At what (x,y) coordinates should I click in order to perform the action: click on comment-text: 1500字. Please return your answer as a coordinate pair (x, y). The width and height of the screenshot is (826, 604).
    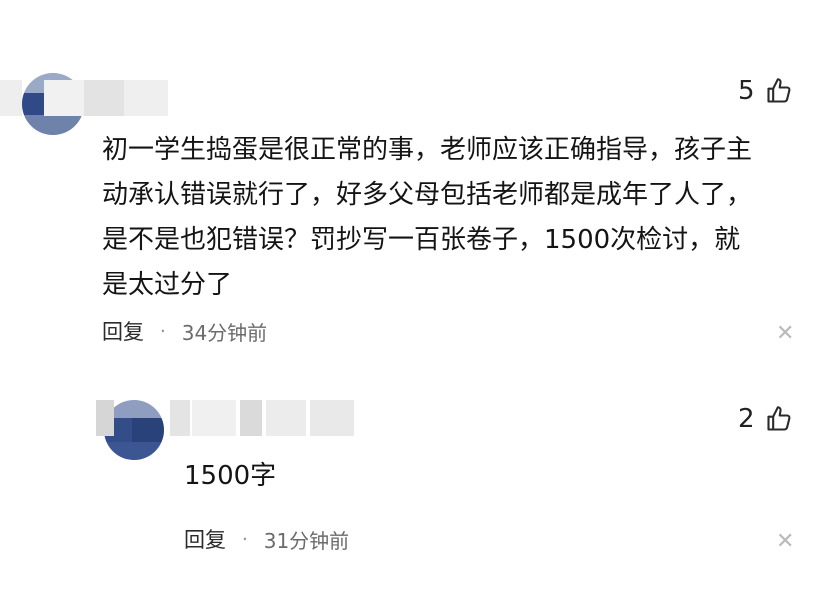
    Looking at the image, I should click on (230, 476).